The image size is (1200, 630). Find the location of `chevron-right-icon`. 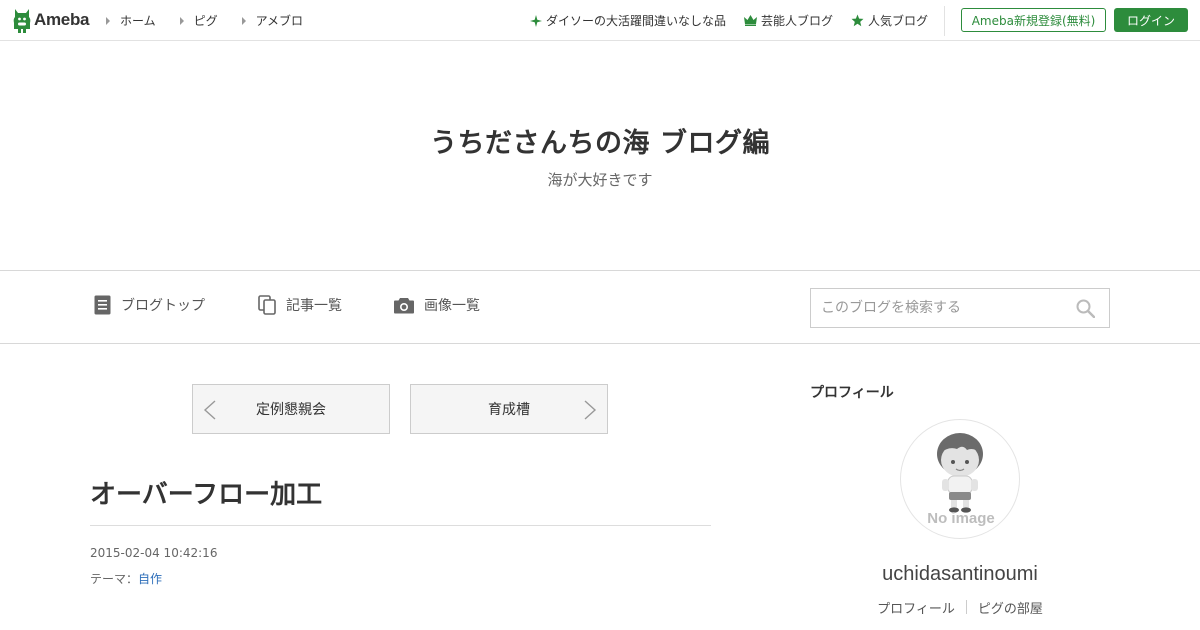

chevron-right-icon is located at coordinates (590, 412).